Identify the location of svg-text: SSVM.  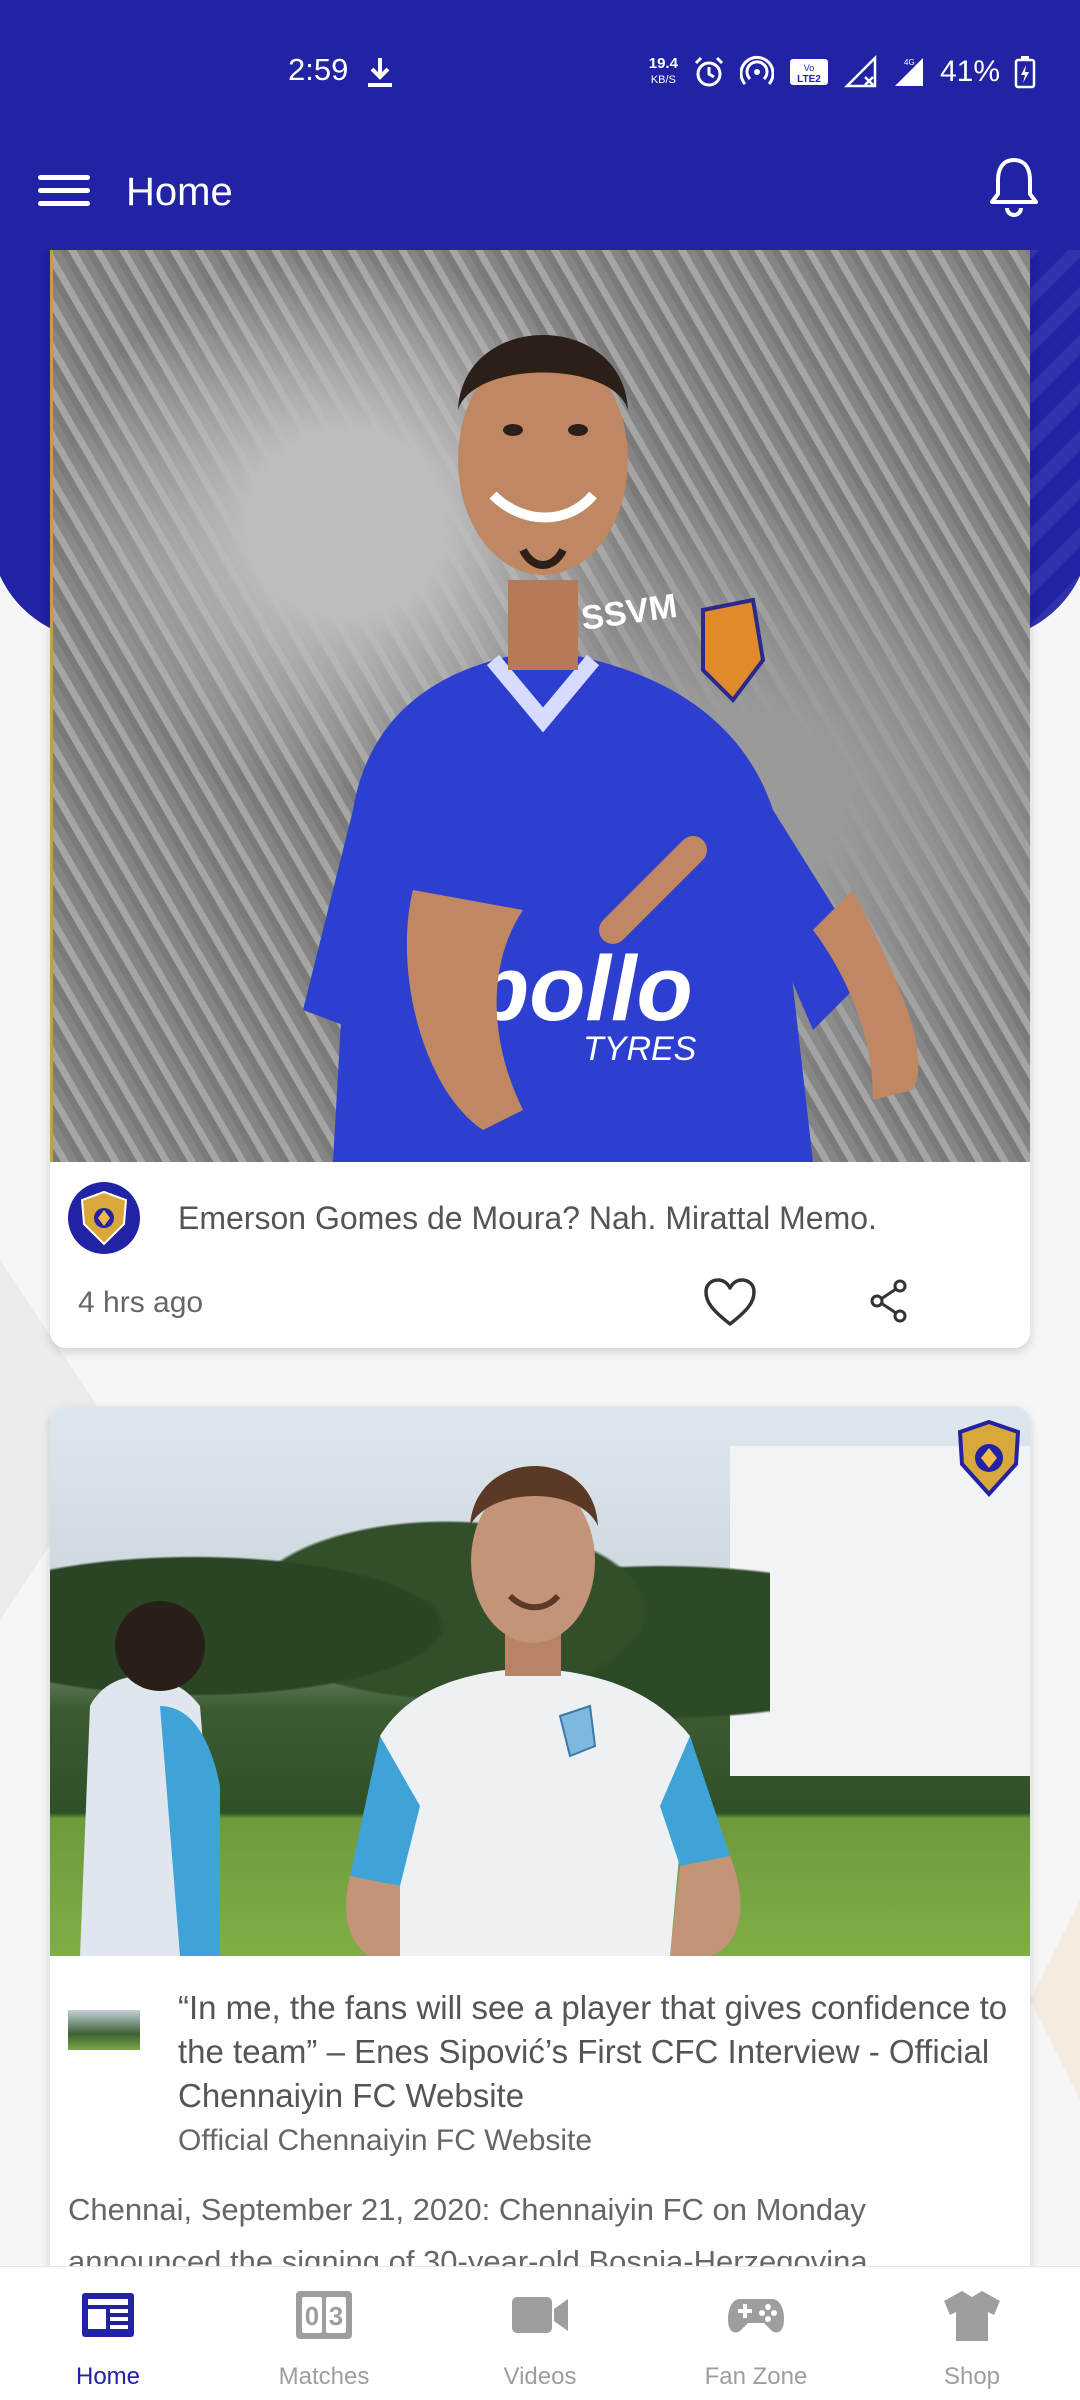
(629, 612).